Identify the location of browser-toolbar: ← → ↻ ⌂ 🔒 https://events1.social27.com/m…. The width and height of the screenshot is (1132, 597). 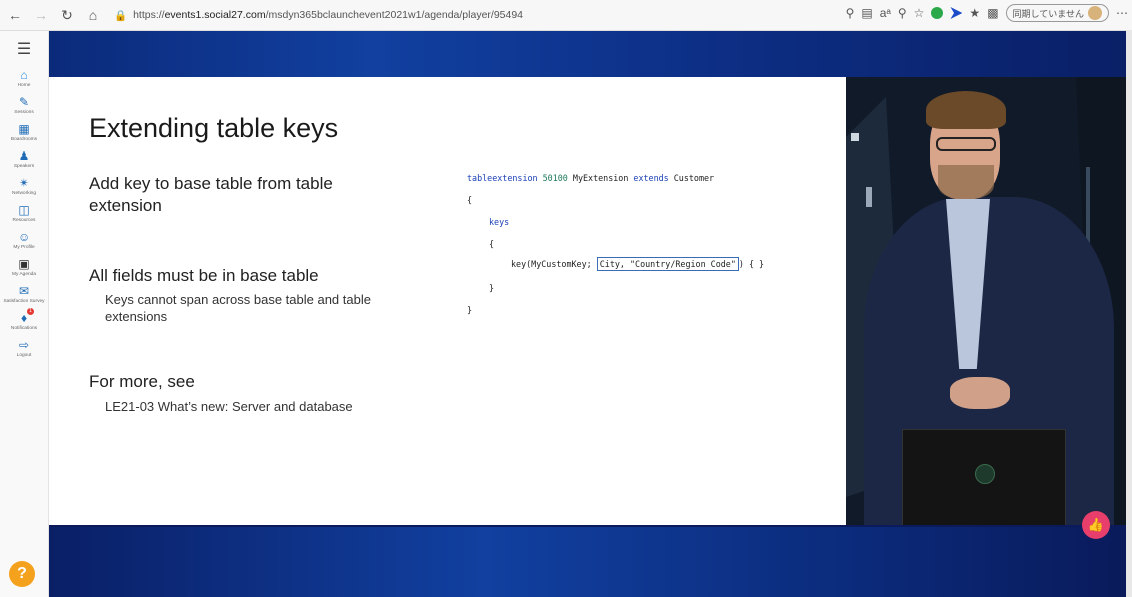
(566, 15).